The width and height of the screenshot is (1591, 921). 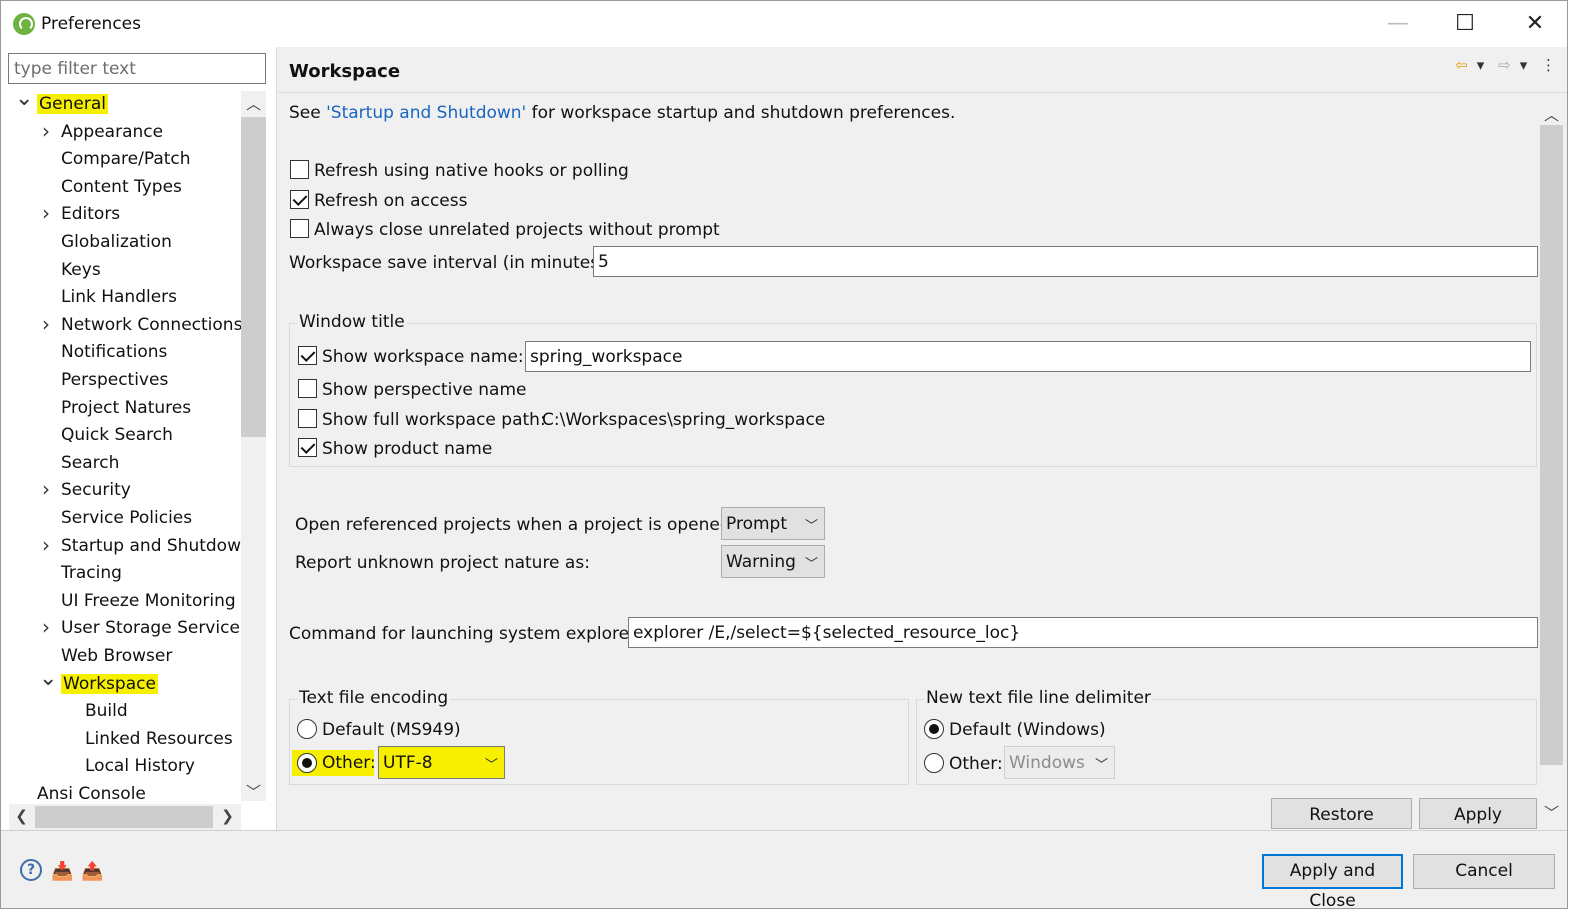 What do you see at coordinates (159, 739) in the screenshot?
I see `tree-item: Linked Resources` at bounding box center [159, 739].